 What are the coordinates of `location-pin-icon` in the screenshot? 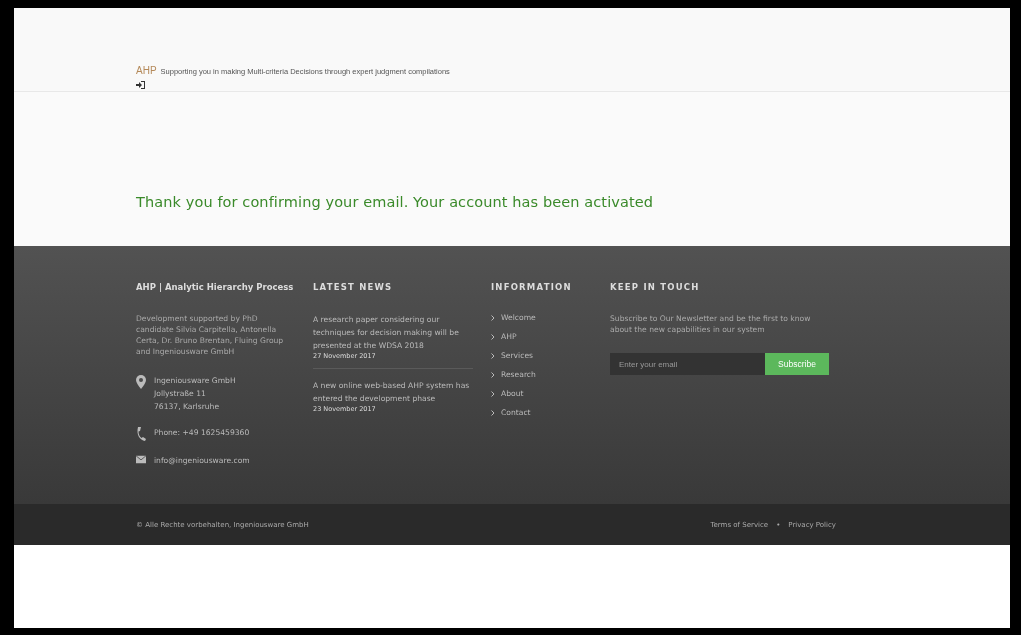 It's located at (141, 382).